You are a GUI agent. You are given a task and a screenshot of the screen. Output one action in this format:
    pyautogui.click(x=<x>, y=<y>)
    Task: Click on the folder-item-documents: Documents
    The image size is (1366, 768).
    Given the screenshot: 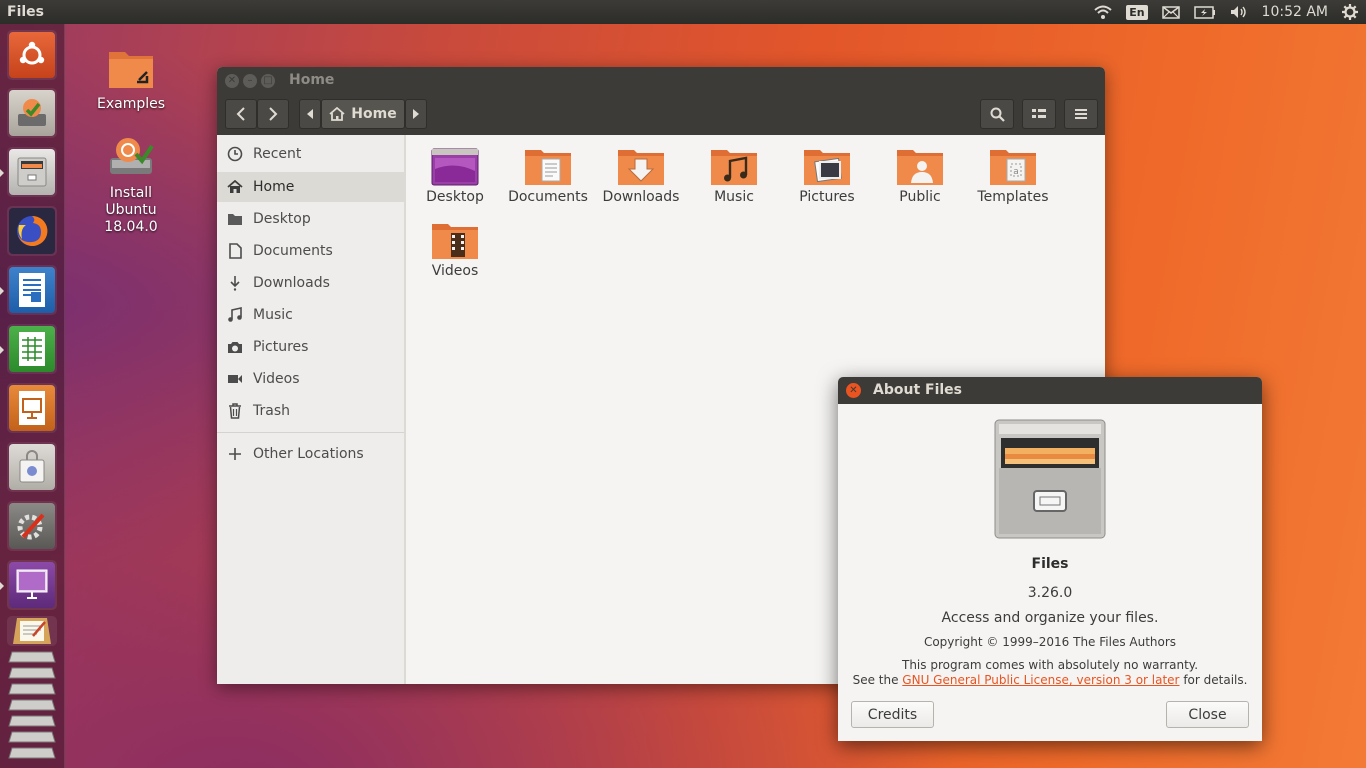 What is the action you would take?
    pyautogui.click(x=548, y=176)
    